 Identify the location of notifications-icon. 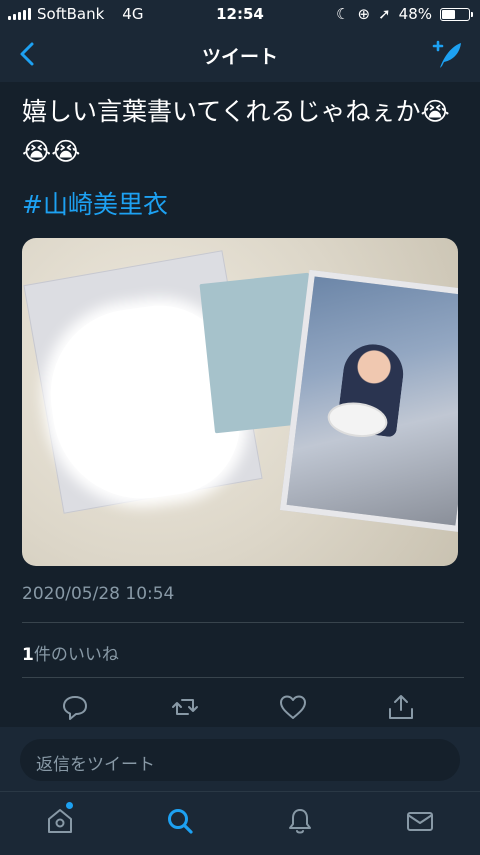
(300, 821).